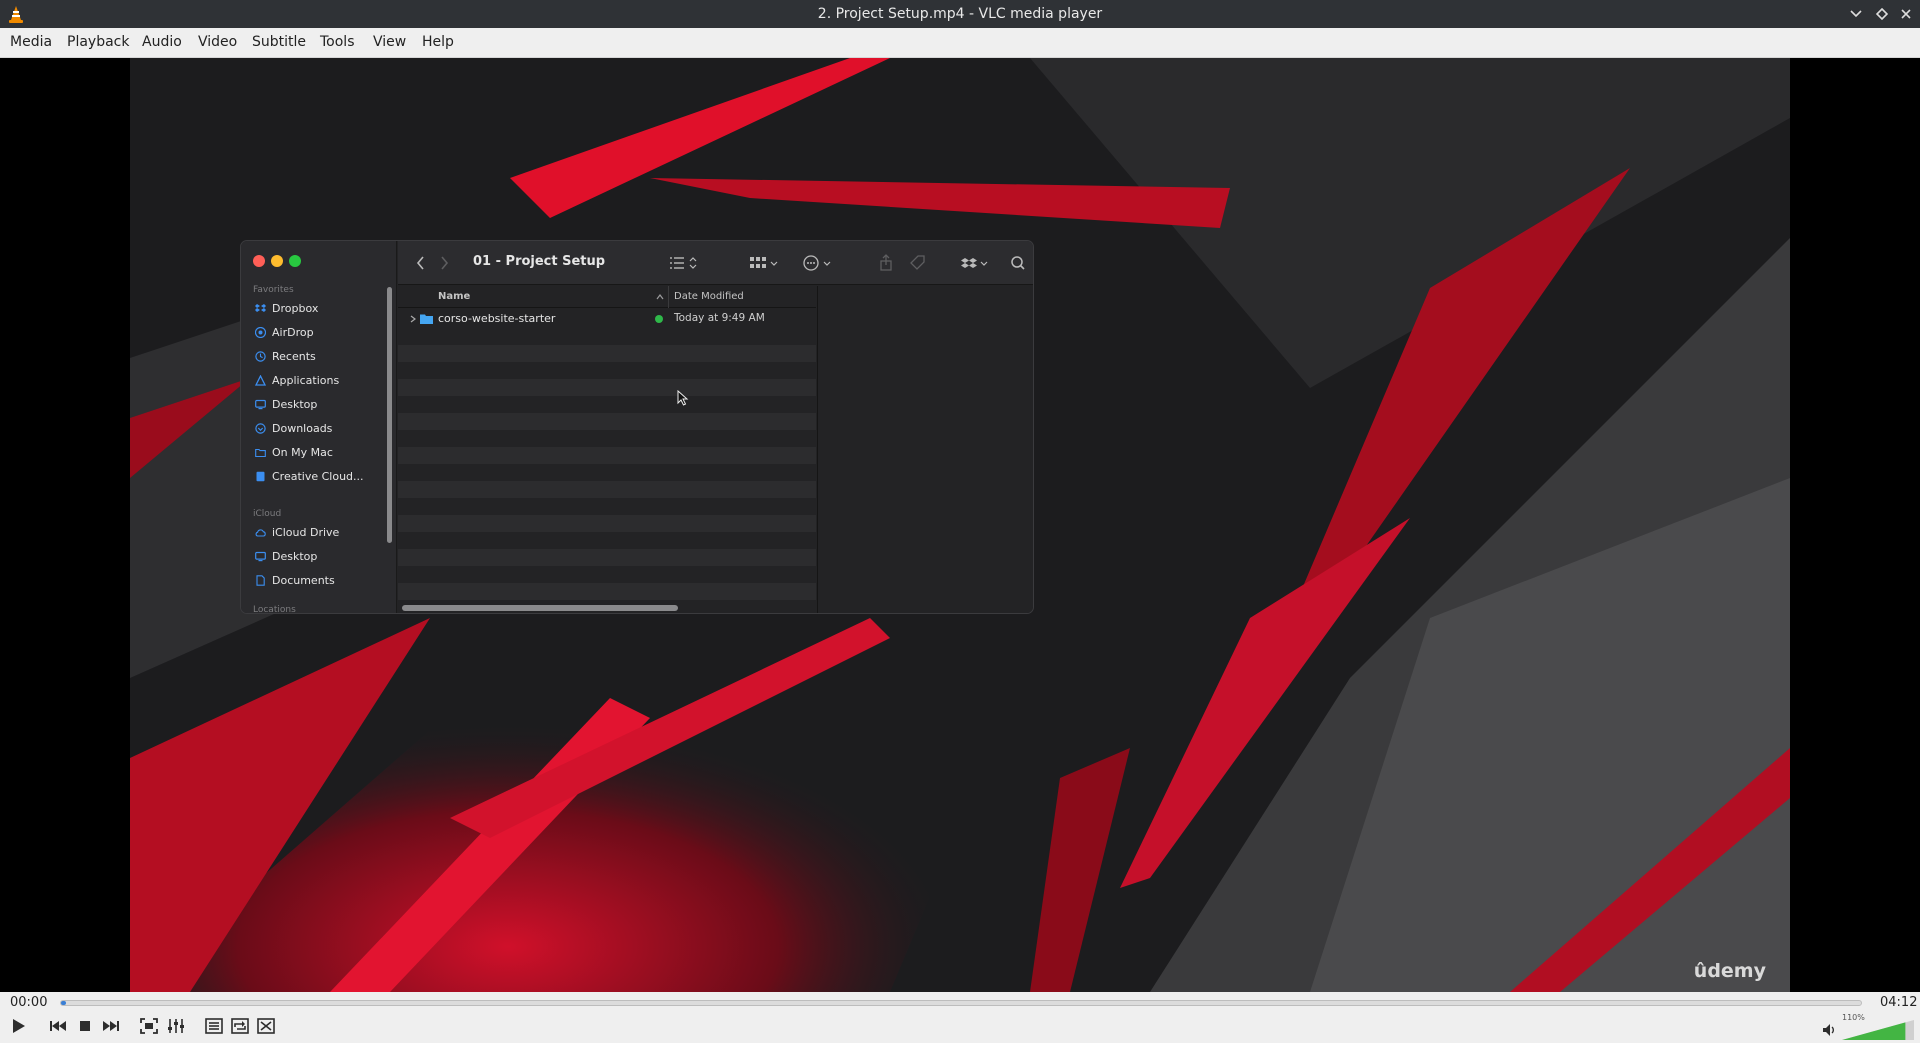  What do you see at coordinates (260, 308) in the screenshot?
I see `dropbox-icon` at bounding box center [260, 308].